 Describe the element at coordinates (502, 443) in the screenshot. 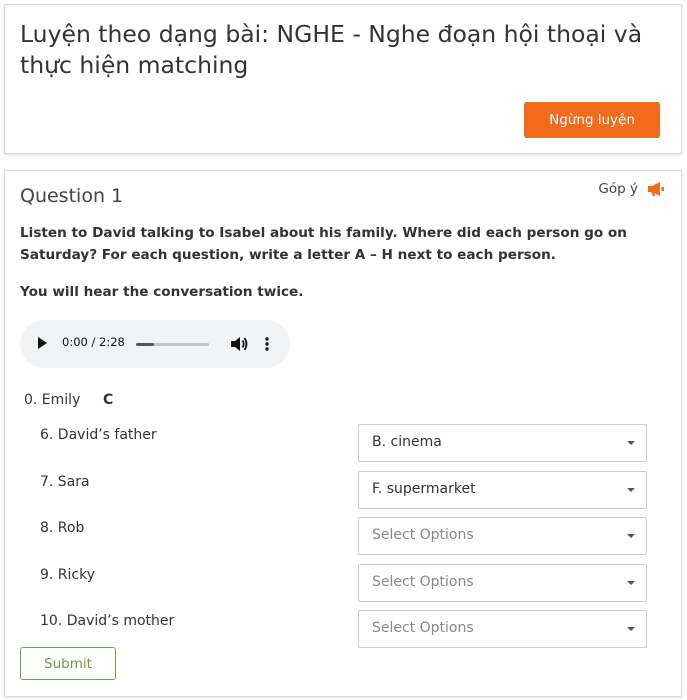

I see `answer-select: B. cinema` at that location.